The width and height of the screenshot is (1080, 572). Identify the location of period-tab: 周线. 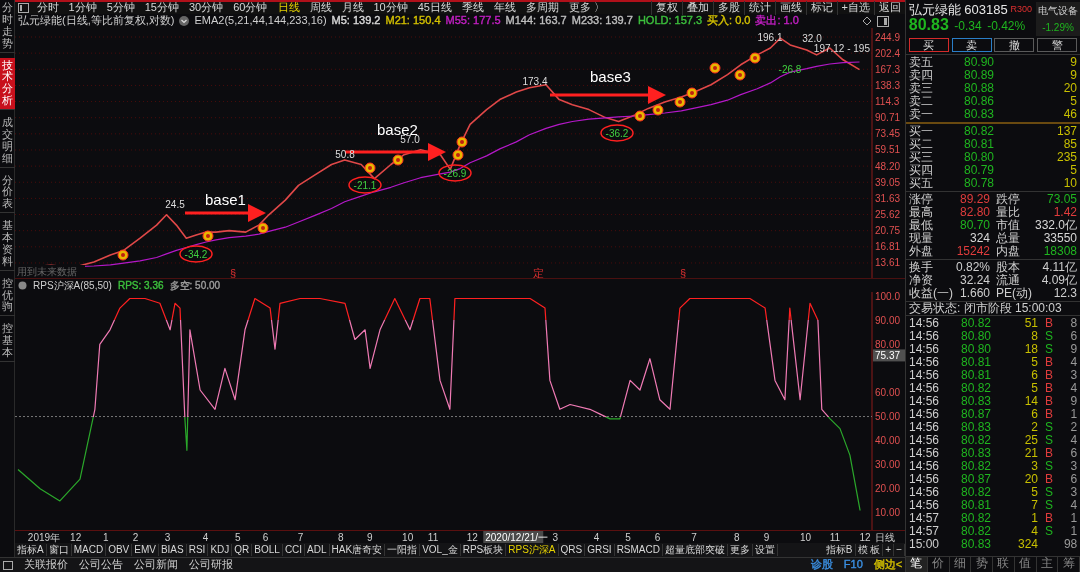
(320, 8).